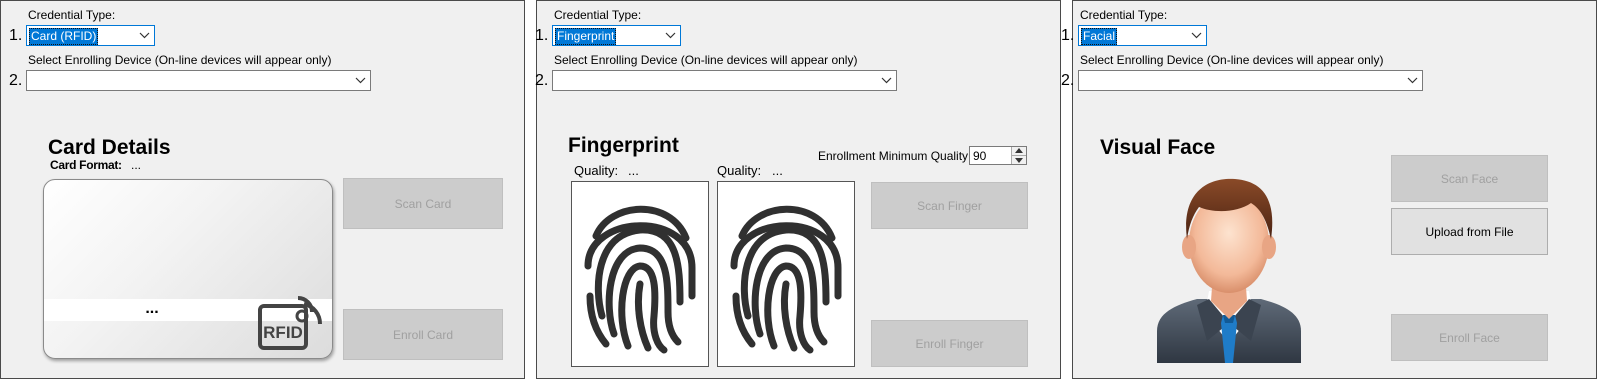  I want to click on arrow-up-icon, so click(1019, 150).